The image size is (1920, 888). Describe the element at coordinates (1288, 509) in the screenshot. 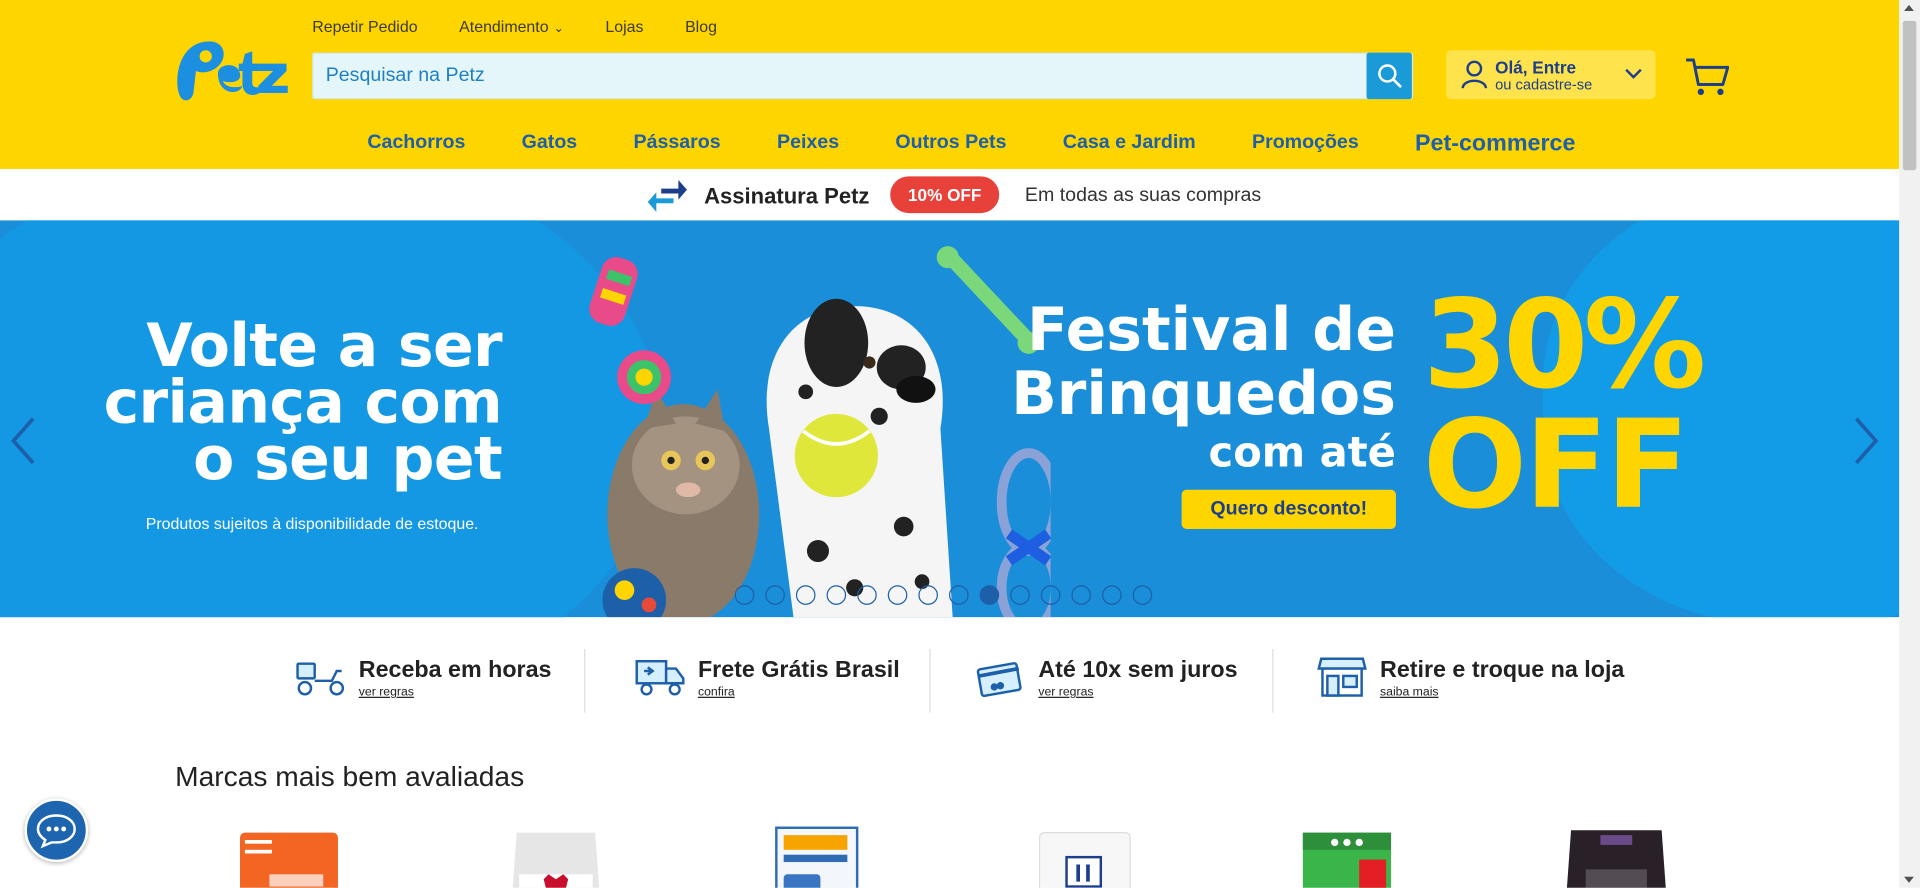

I see `discount-cta-button: Quero desconto!` at that location.